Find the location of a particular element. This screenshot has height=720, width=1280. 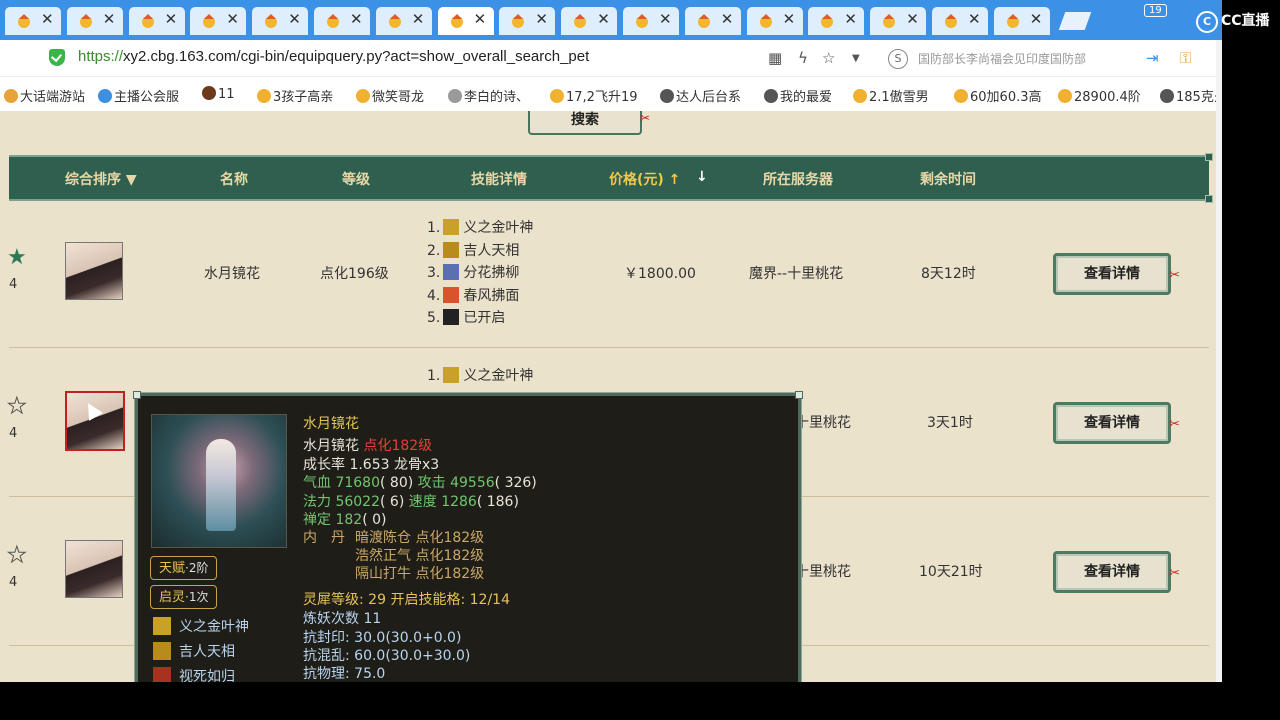

grid-icon: ▦ is located at coordinates (775, 58).